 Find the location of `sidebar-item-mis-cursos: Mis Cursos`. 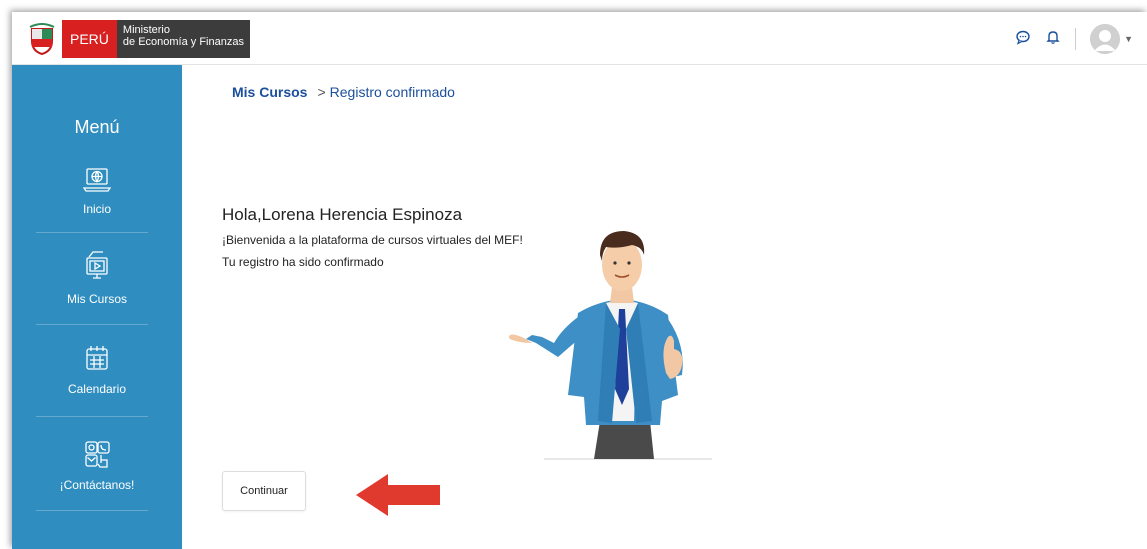

sidebar-item-mis-cursos: Mis Cursos is located at coordinates (97, 277).